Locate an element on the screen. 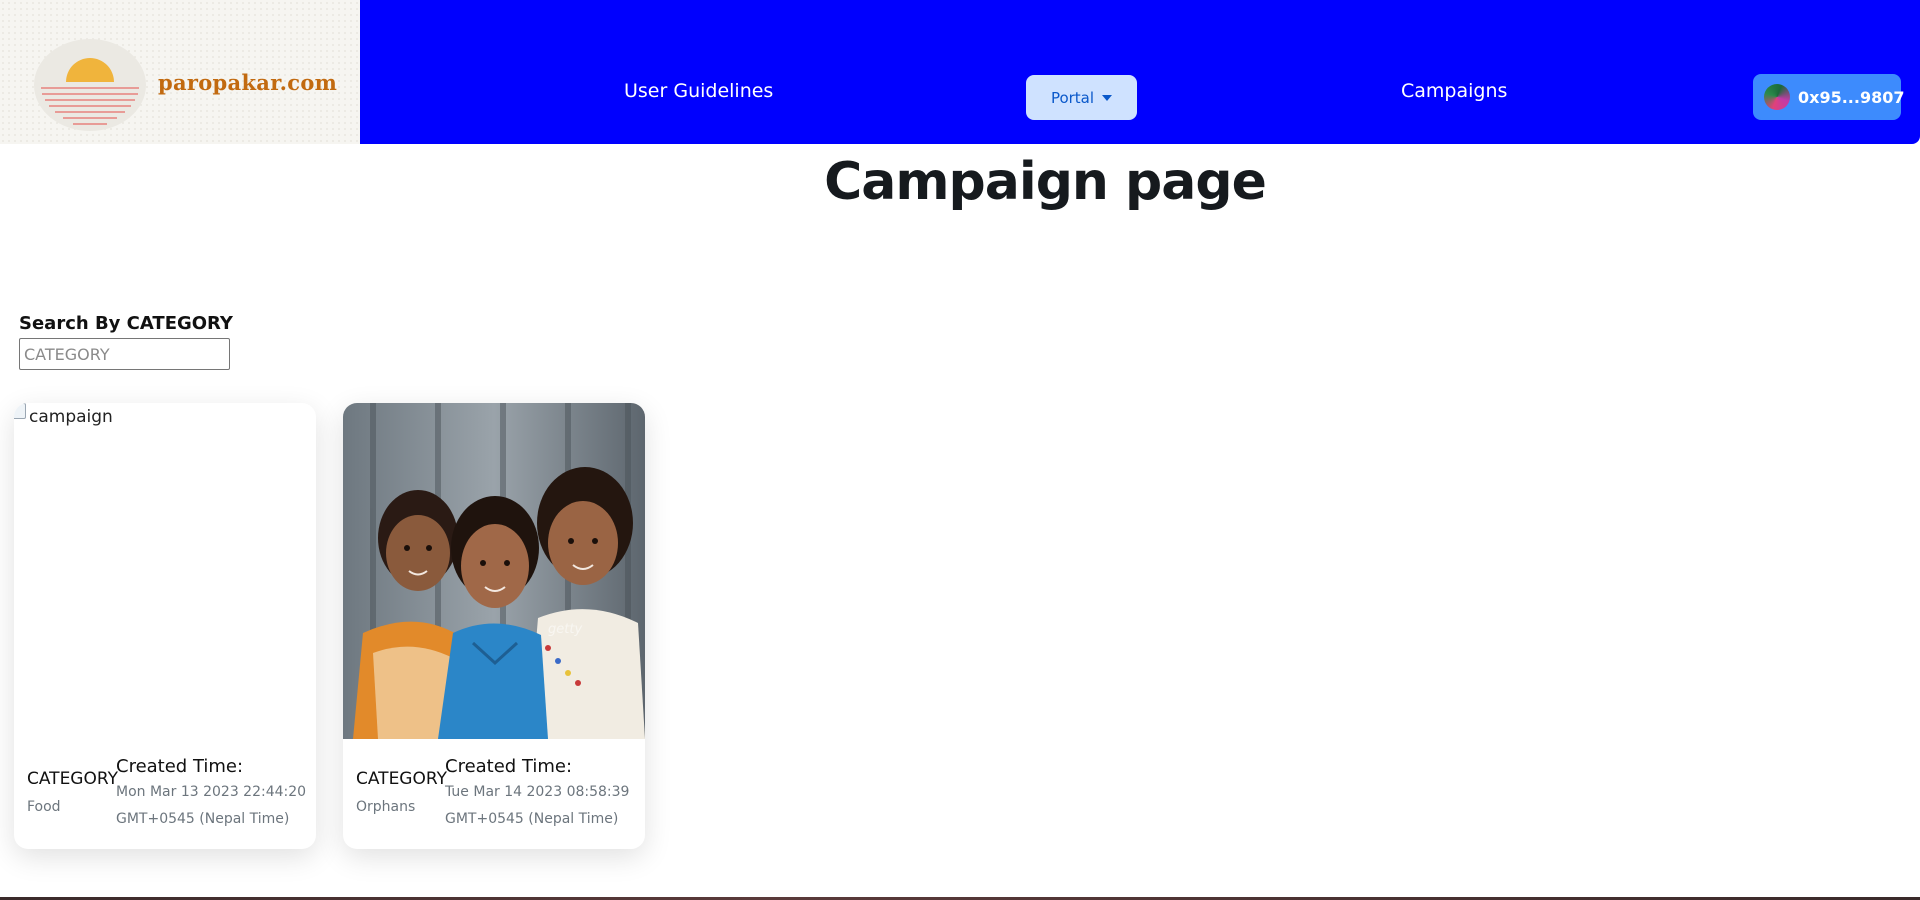  nav-campaigns-link: Campaigns is located at coordinates (1454, 91).